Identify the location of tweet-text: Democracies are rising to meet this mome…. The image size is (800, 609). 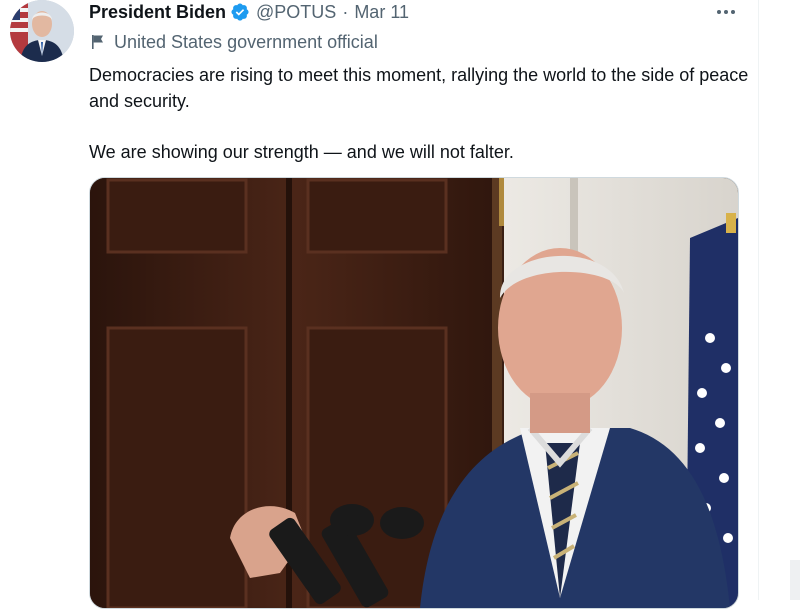
(419, 113).